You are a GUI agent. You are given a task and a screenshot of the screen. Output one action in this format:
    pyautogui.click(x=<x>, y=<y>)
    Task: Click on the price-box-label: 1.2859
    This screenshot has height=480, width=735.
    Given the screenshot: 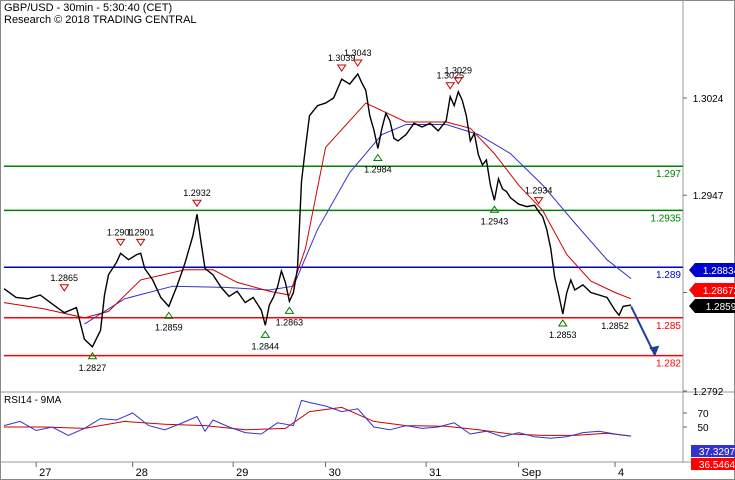 What is the action you would take?
    pyautogui.click(x=720, y=307)
    